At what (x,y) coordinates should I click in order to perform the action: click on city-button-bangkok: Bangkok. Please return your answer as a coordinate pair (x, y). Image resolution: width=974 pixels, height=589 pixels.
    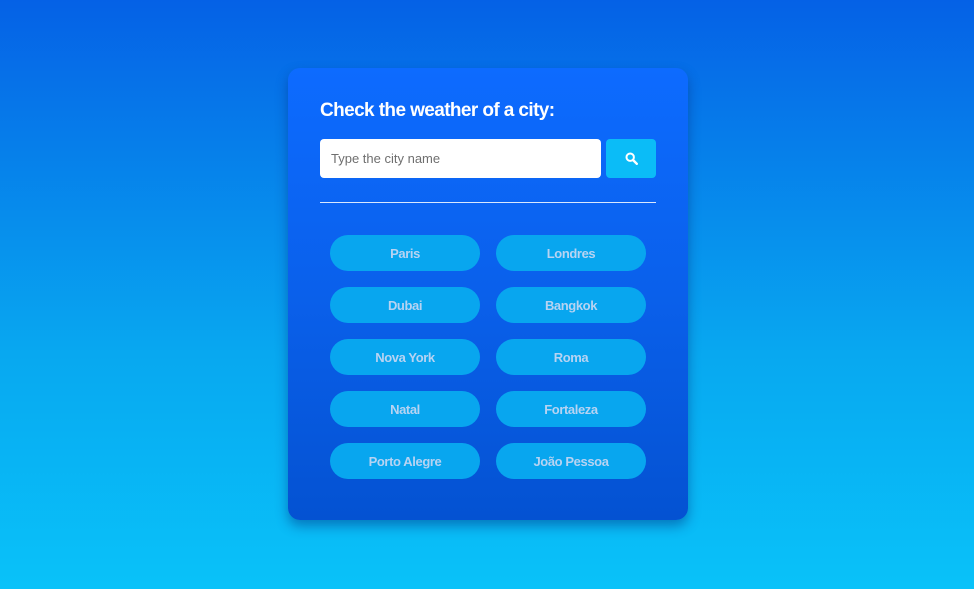
    Looking at the image, I should click on (571, 305).